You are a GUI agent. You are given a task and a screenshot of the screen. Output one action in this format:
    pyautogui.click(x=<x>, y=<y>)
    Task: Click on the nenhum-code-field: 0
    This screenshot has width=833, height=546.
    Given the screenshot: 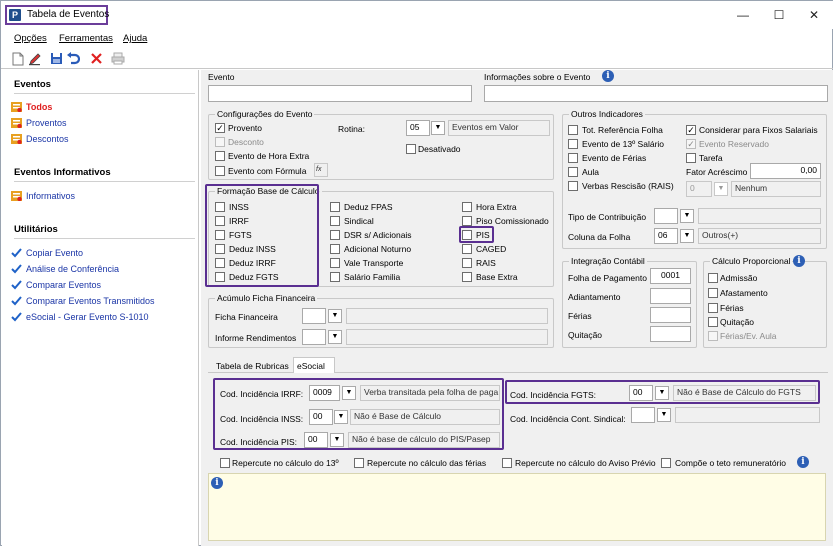 What is the action you would take?
    pyautogui.click(x=699, y=189)
    